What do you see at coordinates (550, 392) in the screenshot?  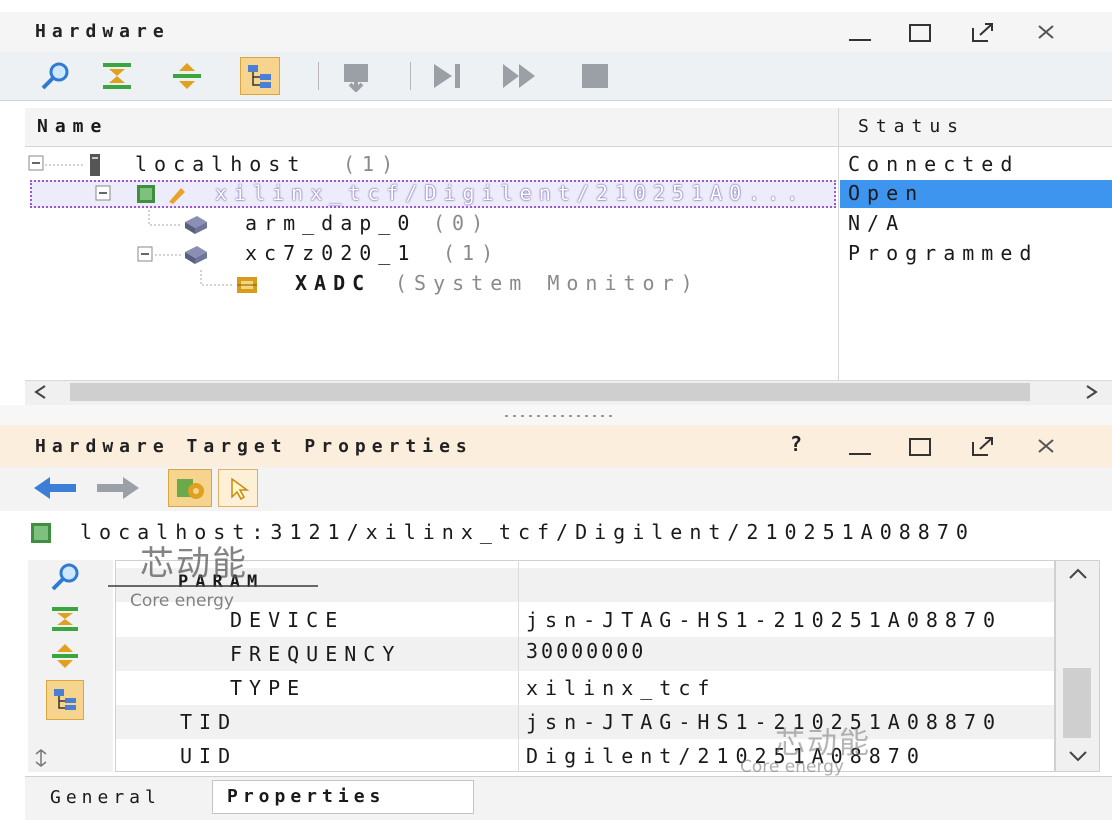 I see `horizontal-scrollbar-thumb` at bounding box center [550, 392].